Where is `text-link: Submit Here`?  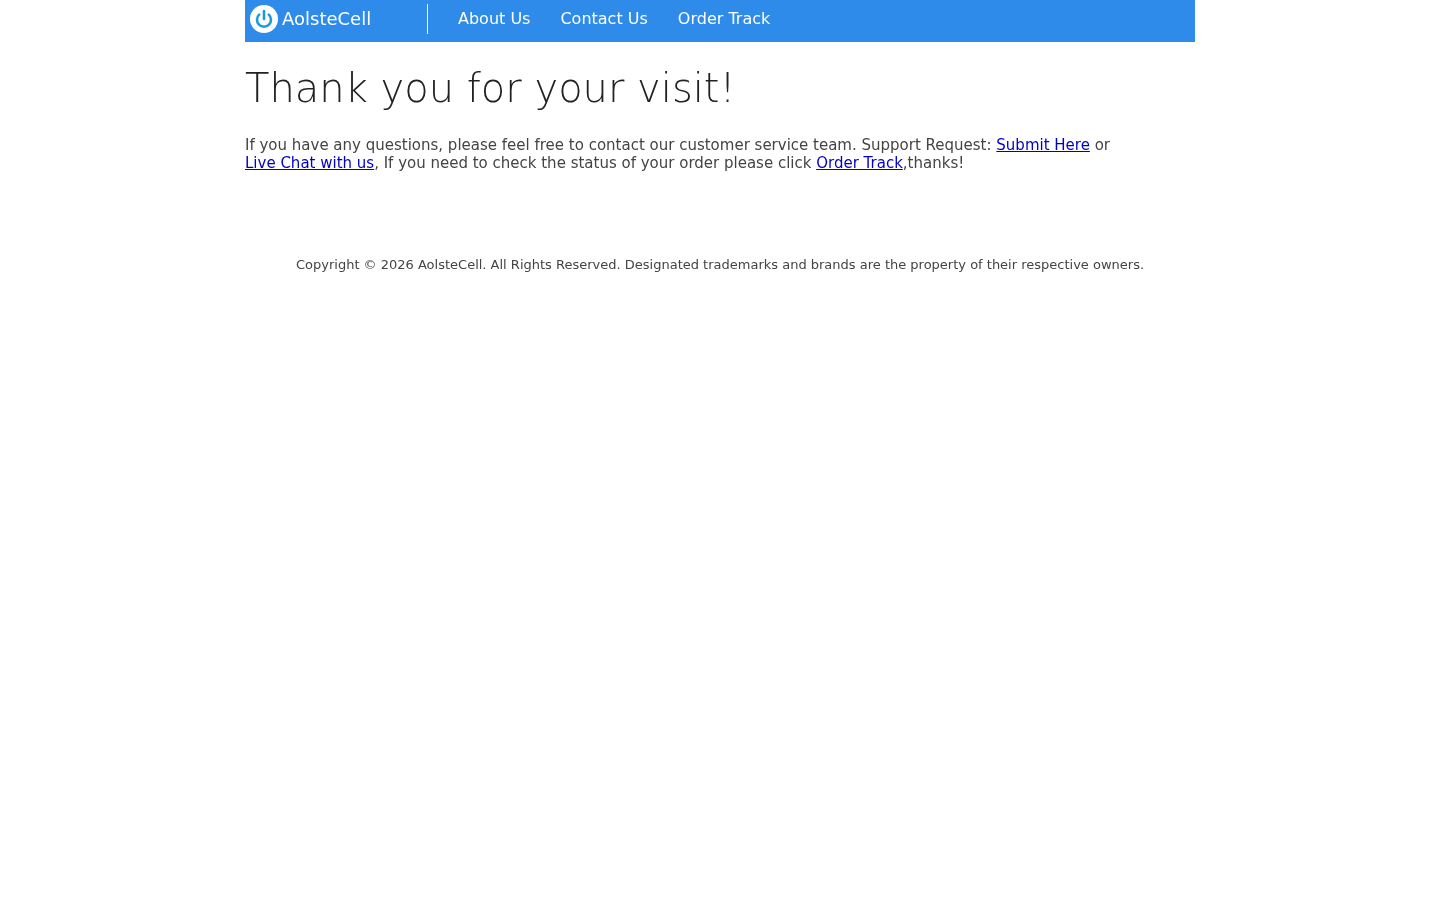 text-link: Submit Here is located at coordinates (1043, 145).